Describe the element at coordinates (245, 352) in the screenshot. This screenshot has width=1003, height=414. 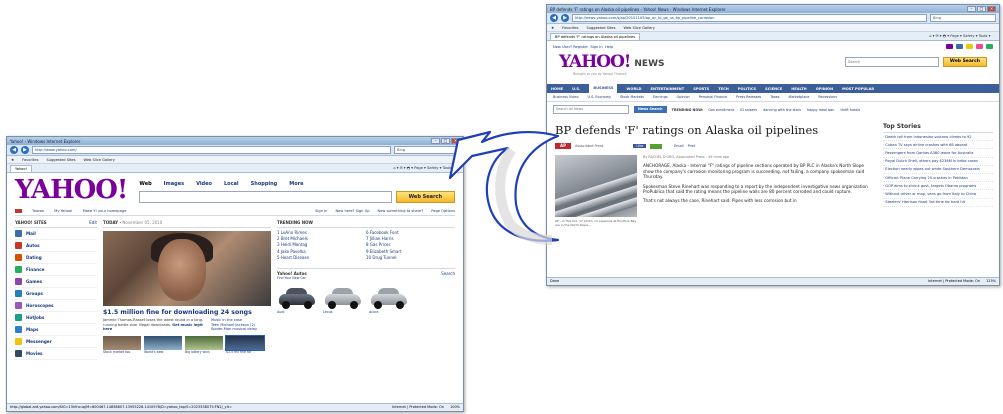
I see `thumbnail-caption: $1.5 mil fine for` at that location.